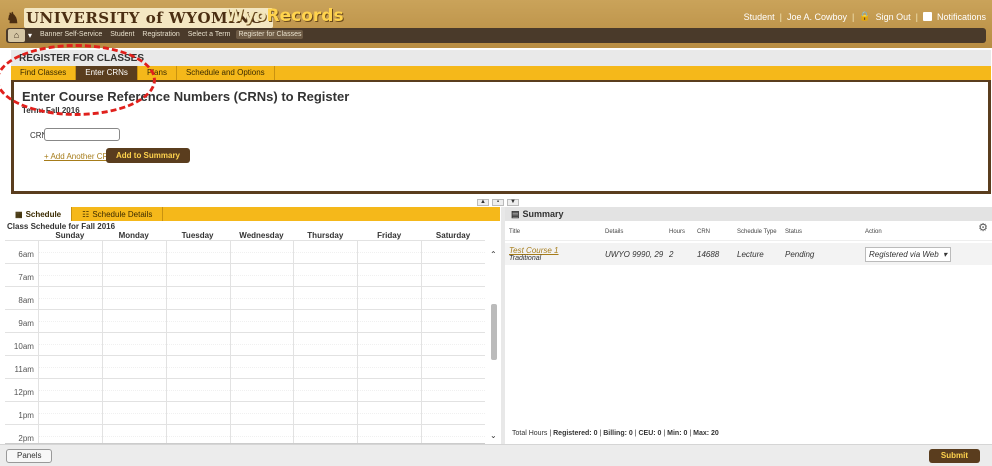  What do you see at coordinates (209, 34) in the screenshot?
I see `breadcrumb-select-term: Select a Term` at bounding box center [209, 34].